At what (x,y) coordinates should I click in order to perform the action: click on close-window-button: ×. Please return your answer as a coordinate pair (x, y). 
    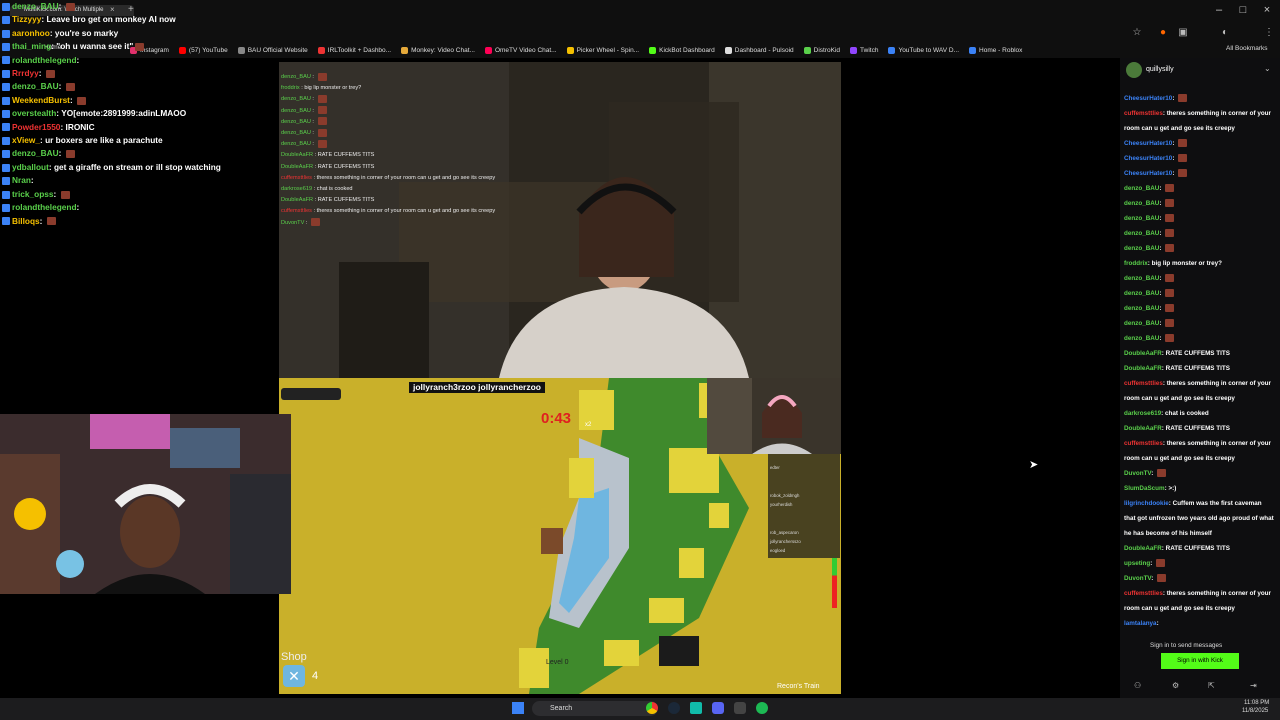
    Looking at the image, I should click on (1267, 10).